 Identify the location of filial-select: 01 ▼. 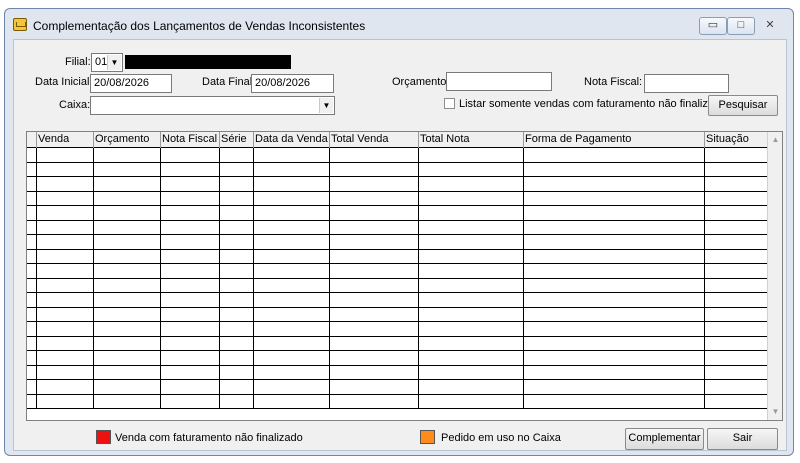
(107, 62).